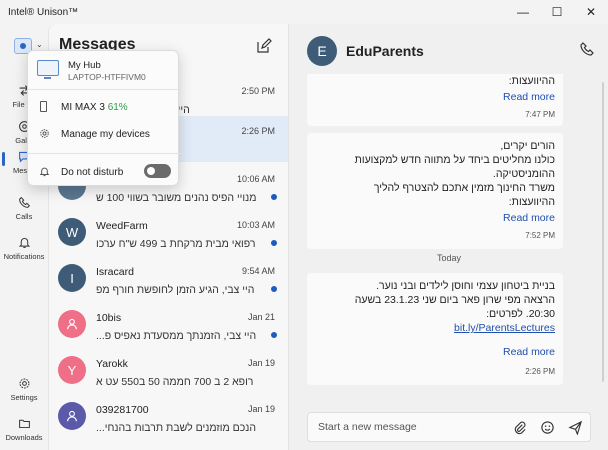 This screenshot has width=608, height=450. What do you see at coordinates (24, 397) in the screenshot?
I see `rail-item-label: Settings` at bounding box center [24, 397].